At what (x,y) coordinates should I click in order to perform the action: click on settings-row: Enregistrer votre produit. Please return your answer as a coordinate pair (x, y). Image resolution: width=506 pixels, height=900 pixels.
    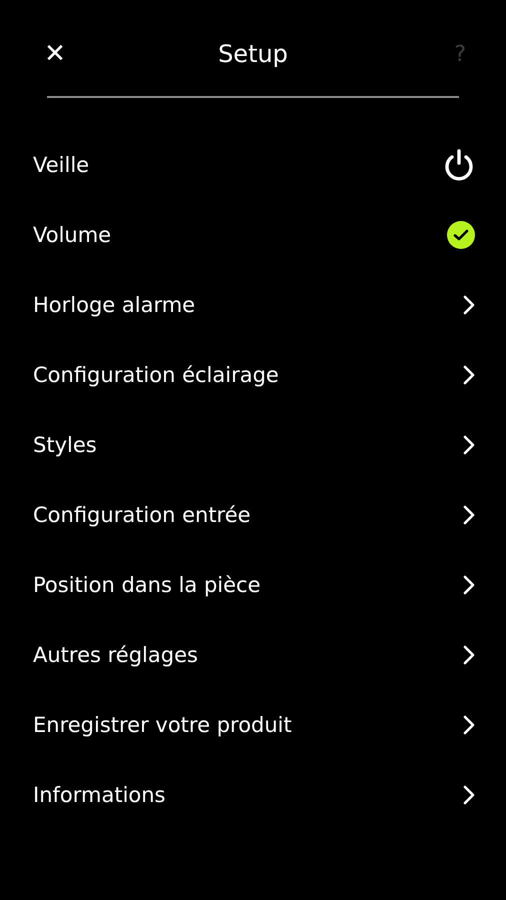
    Looking at the image, I should click on (253, 725).